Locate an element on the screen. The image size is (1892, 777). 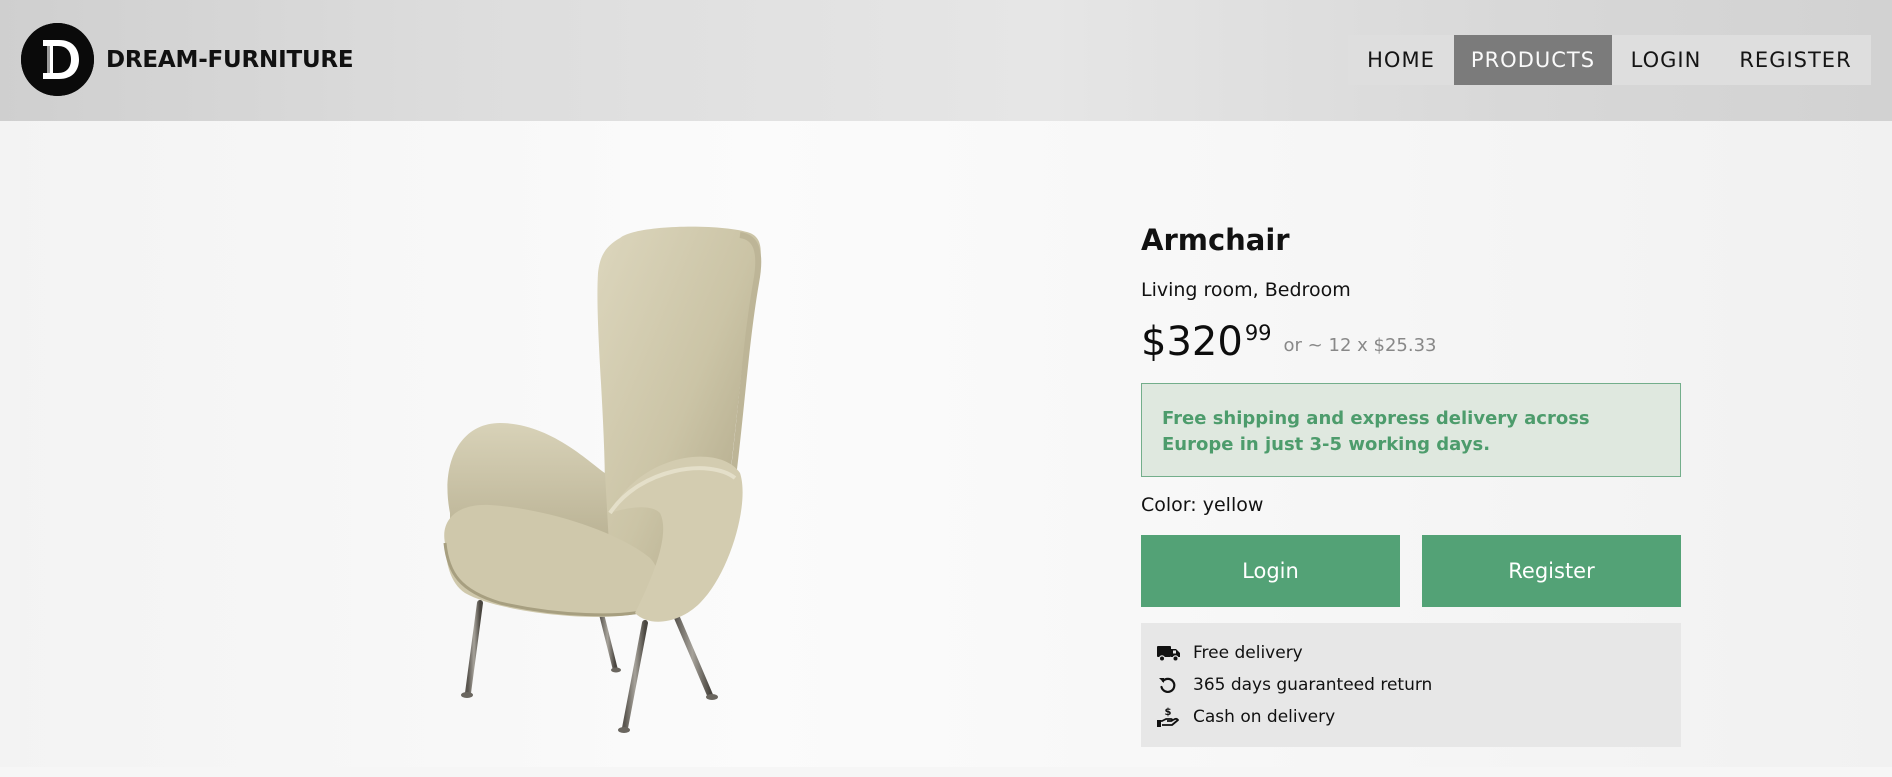
price-currency: $ is located at coordinates (1154, 342).